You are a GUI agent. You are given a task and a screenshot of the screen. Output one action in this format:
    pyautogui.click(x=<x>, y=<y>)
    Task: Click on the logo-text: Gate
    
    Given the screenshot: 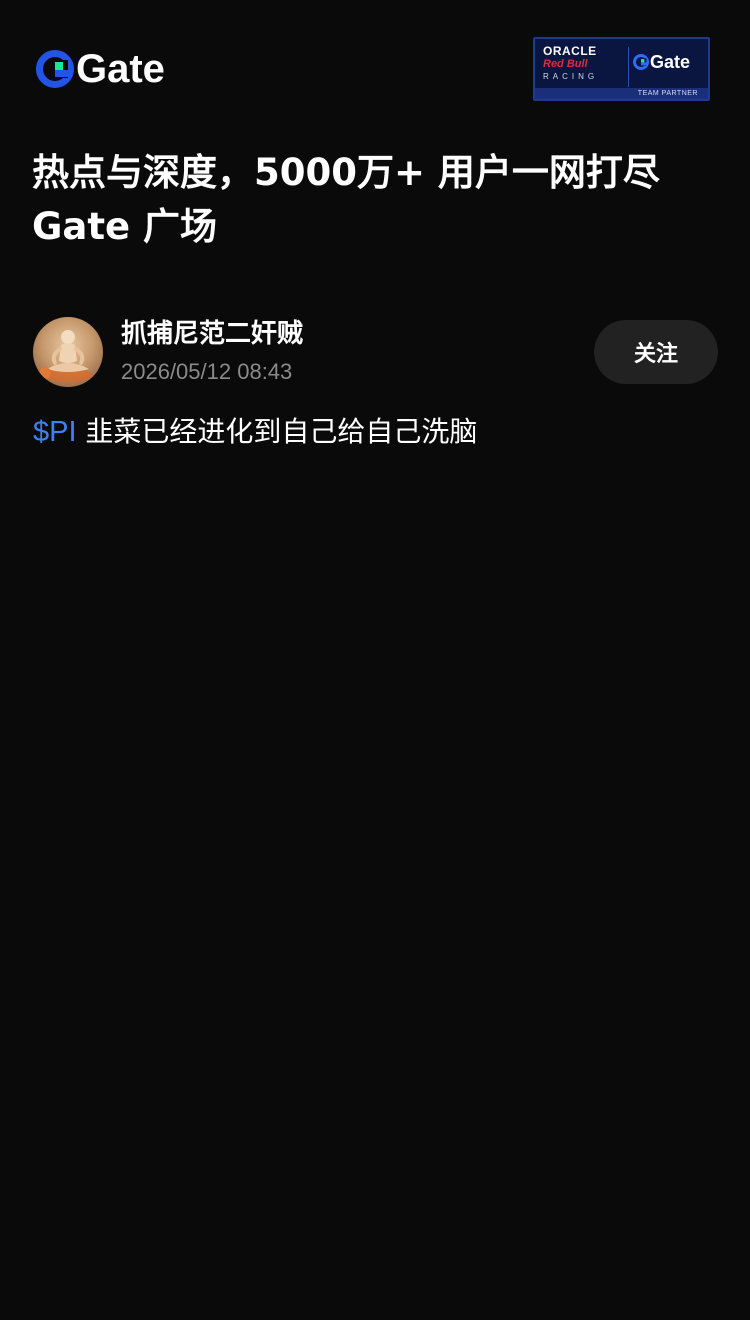 What is the action you would take?
    pyautogui.click(x=120, y=69)
    